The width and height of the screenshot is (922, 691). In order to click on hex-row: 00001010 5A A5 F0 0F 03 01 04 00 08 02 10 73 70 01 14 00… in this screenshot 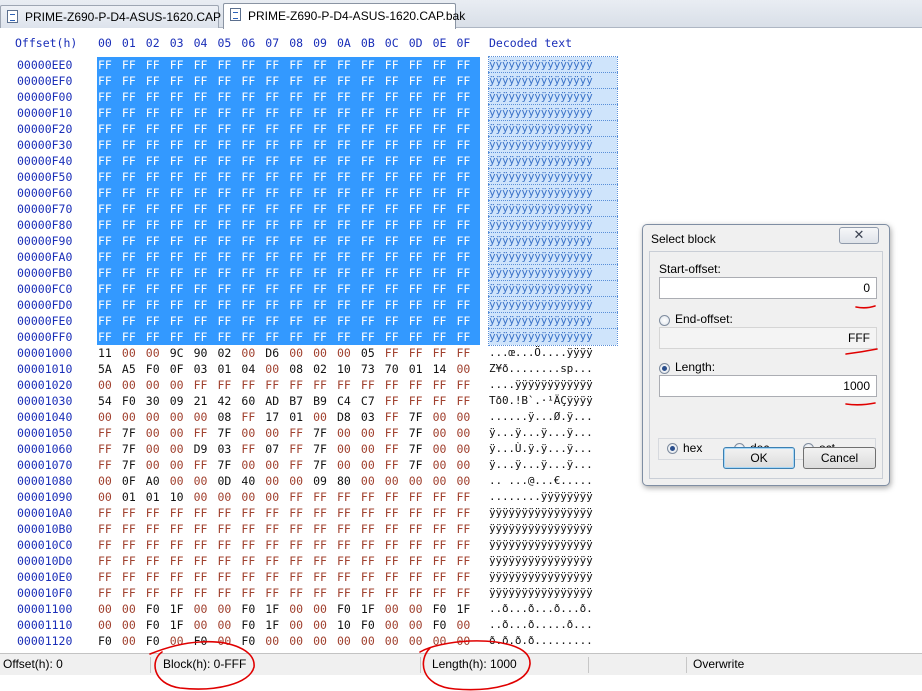, I will do `click(311, 369)`.